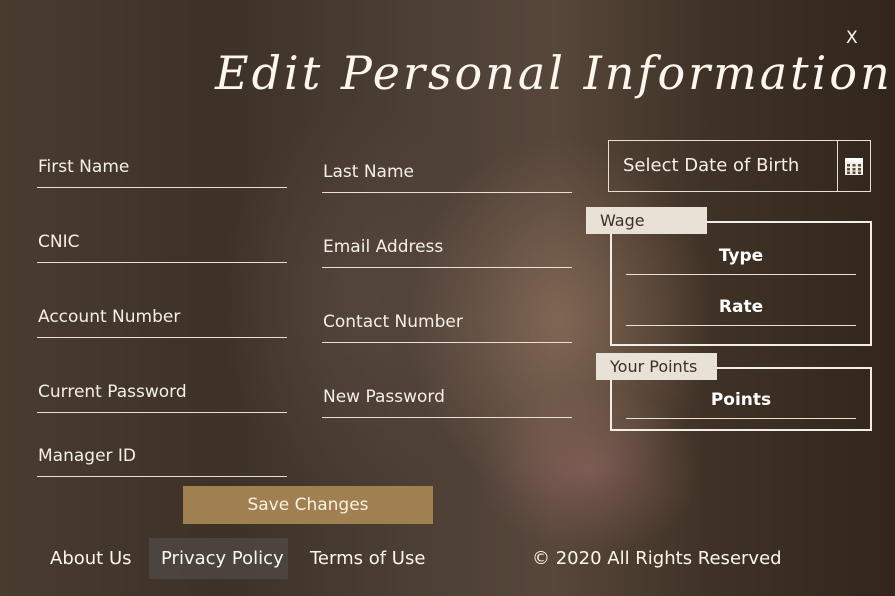 This screenshot has height=596, width=895. I want to click on wage-type-field: Type, so click(741, 255).